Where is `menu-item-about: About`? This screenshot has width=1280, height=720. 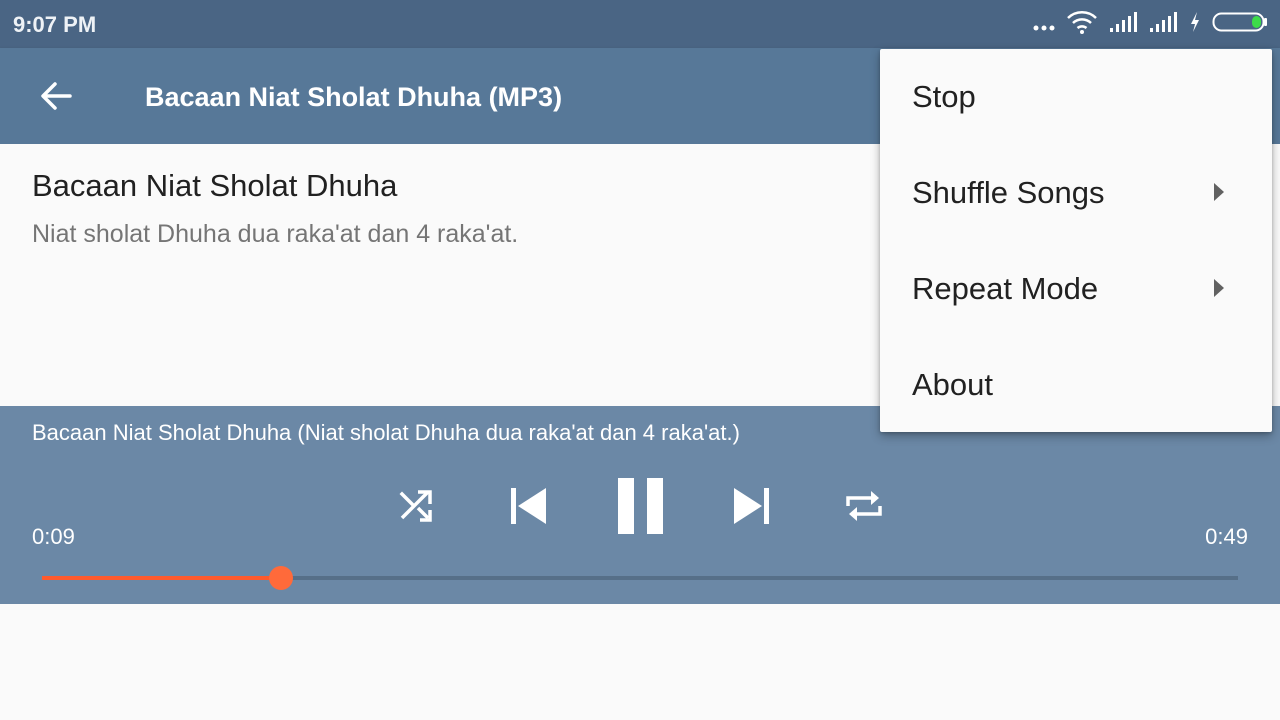 menu-item-about: About is located at coordinates (1076, 385).